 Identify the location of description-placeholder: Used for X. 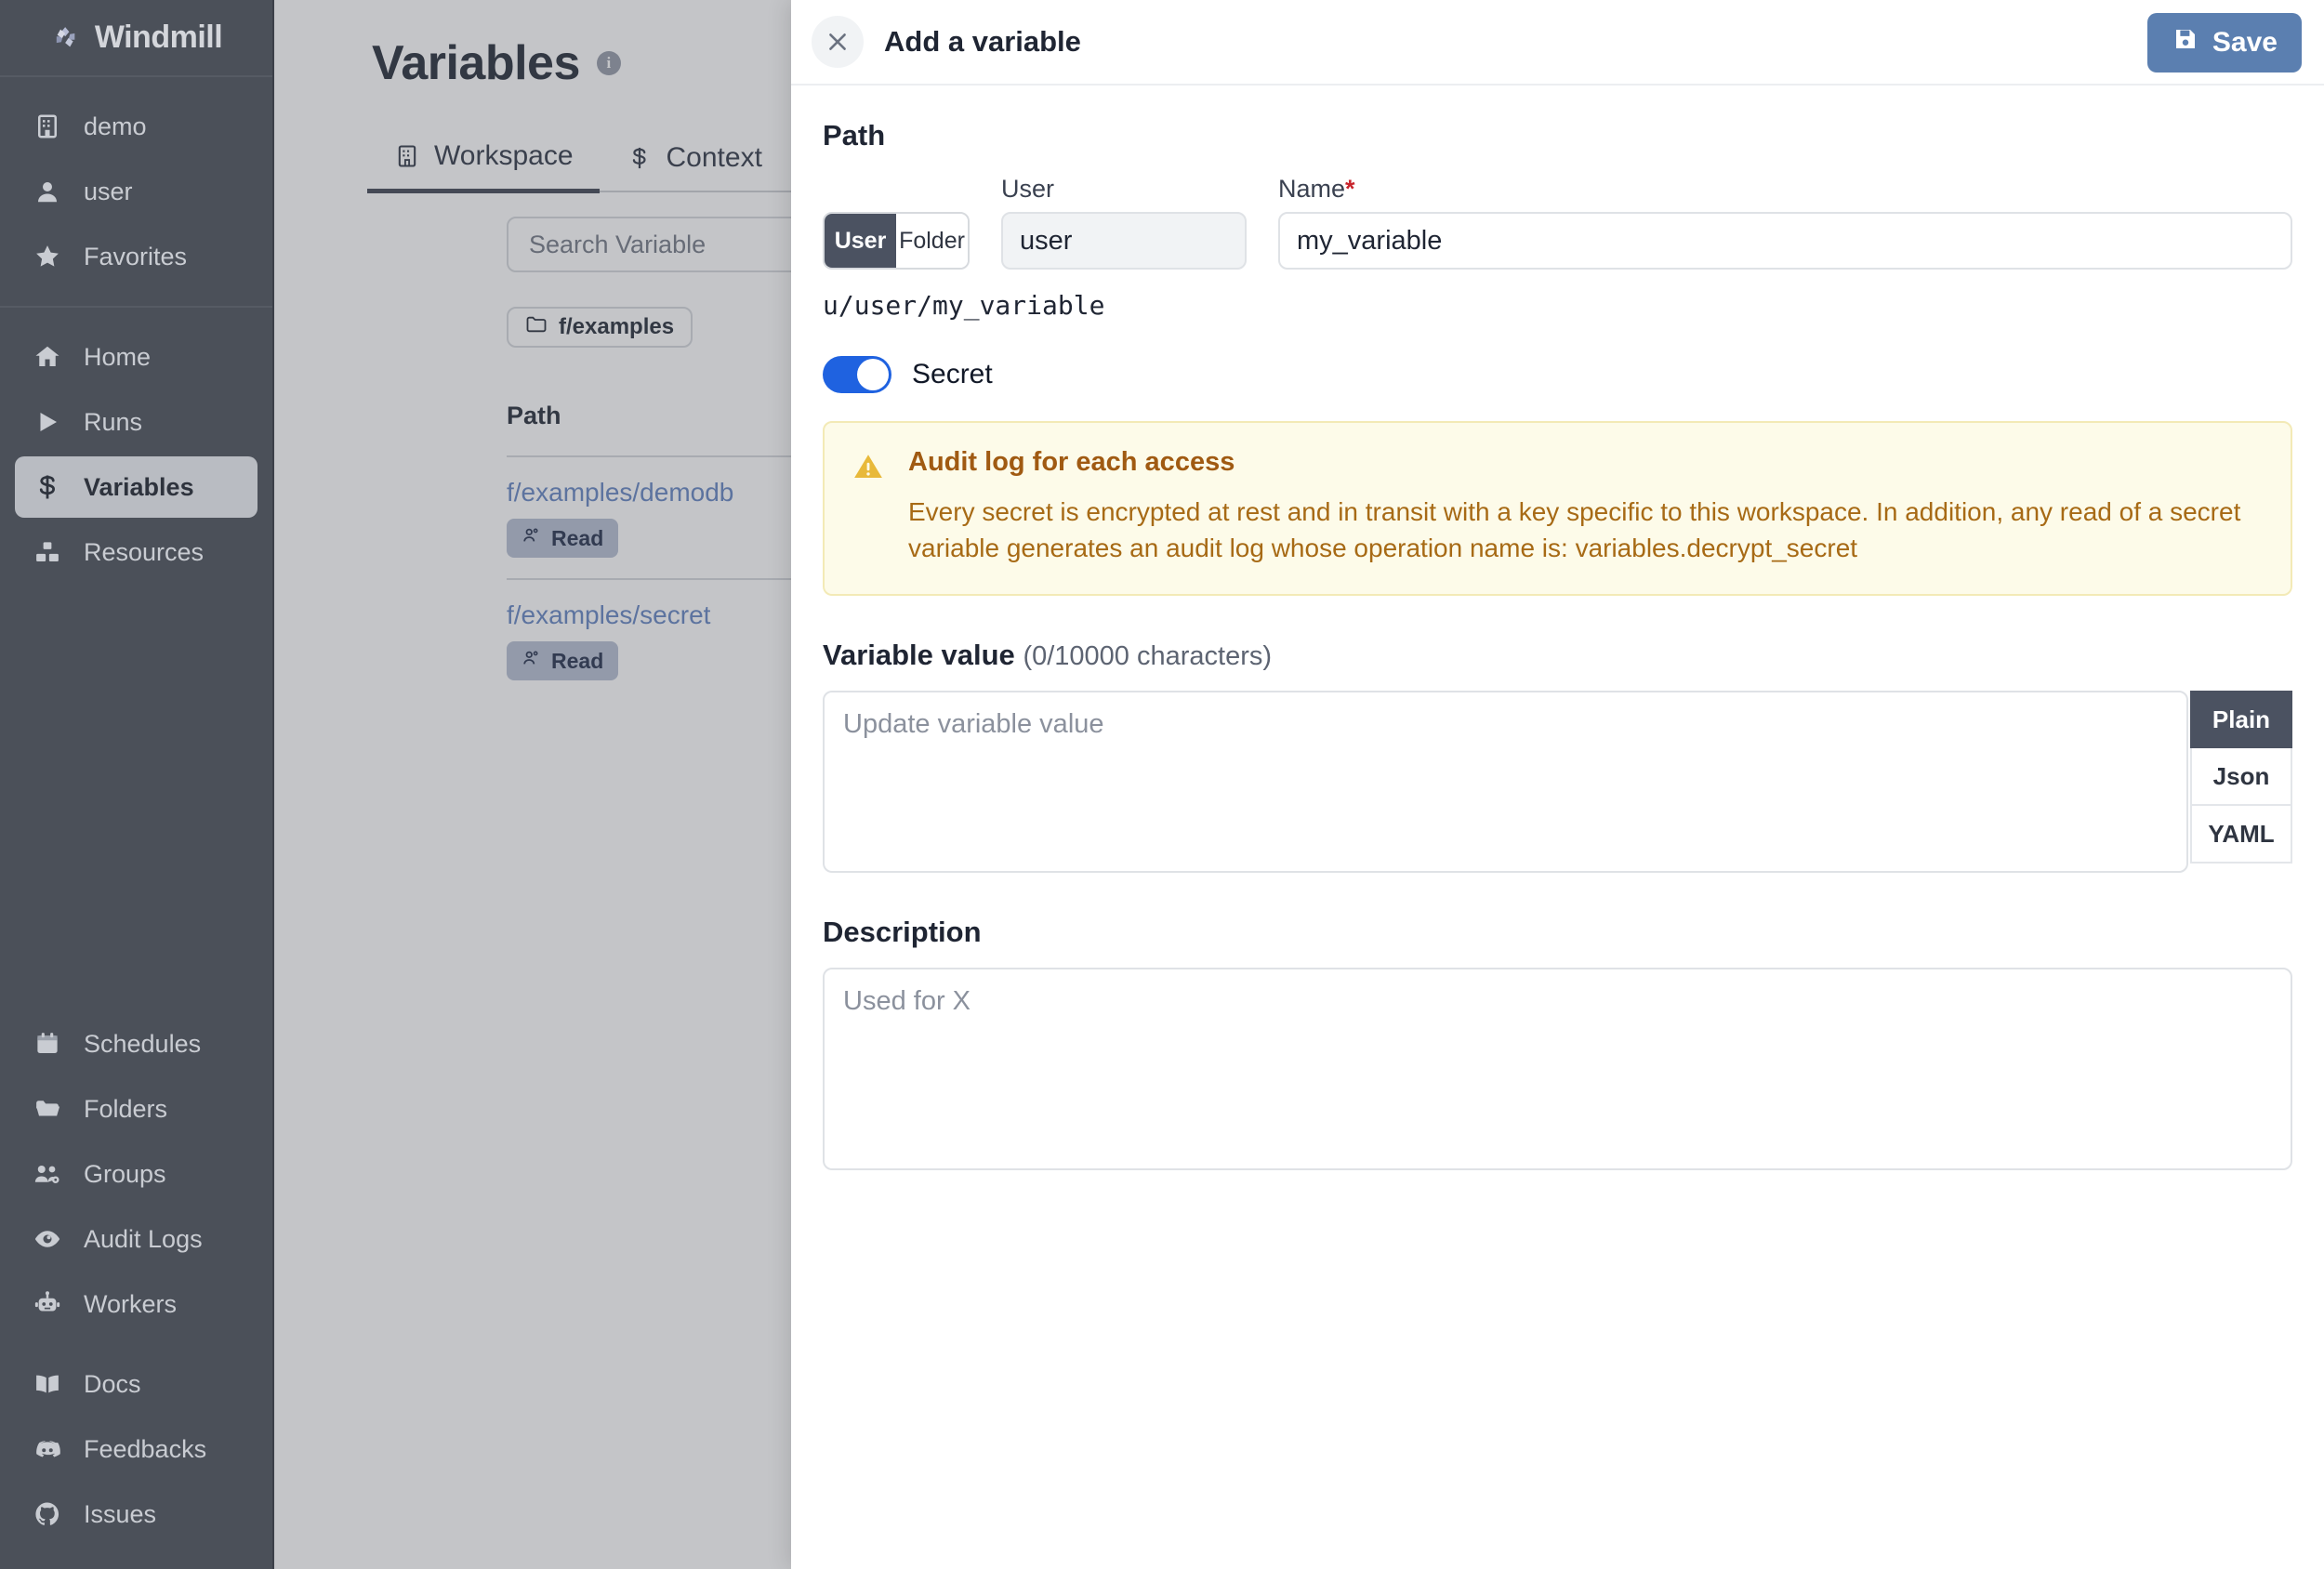
(907, 1001).